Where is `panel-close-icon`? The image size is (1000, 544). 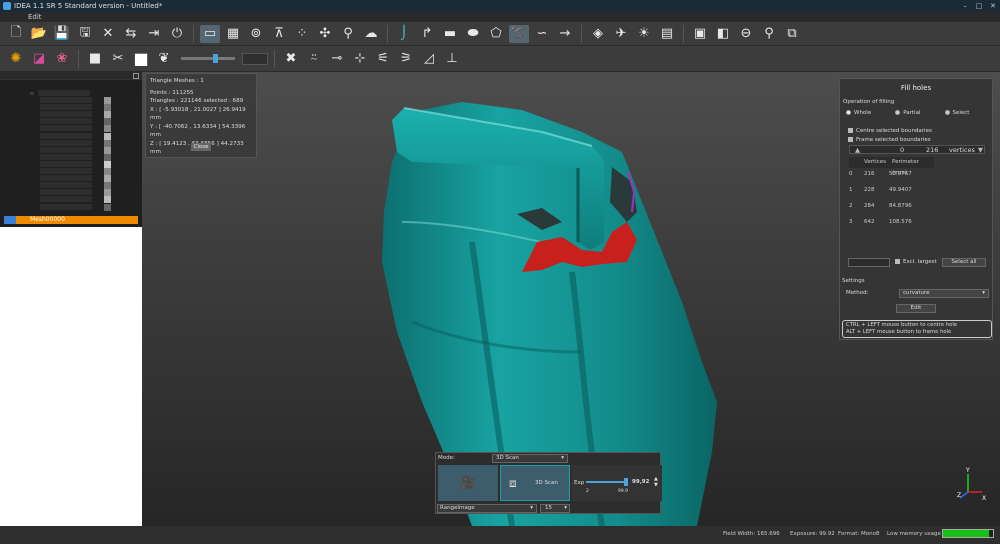 panel-close-icon is located at coordinates (136, 76).